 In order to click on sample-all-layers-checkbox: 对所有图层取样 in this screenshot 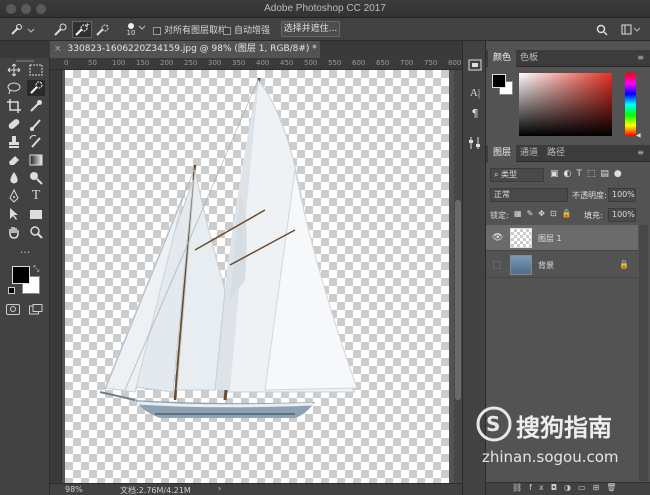, I will do `click(190, 29)`.